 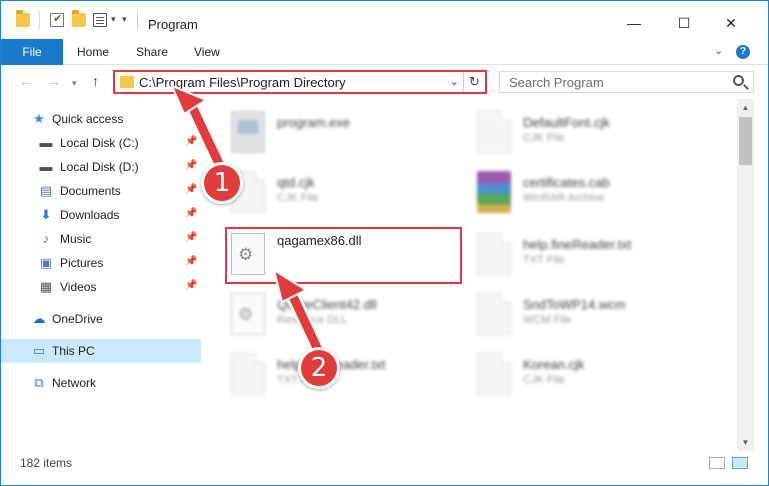 I want to click on sidebar-item-downloads: ⬇ Downloads 📌, so click(x=101, y=215).